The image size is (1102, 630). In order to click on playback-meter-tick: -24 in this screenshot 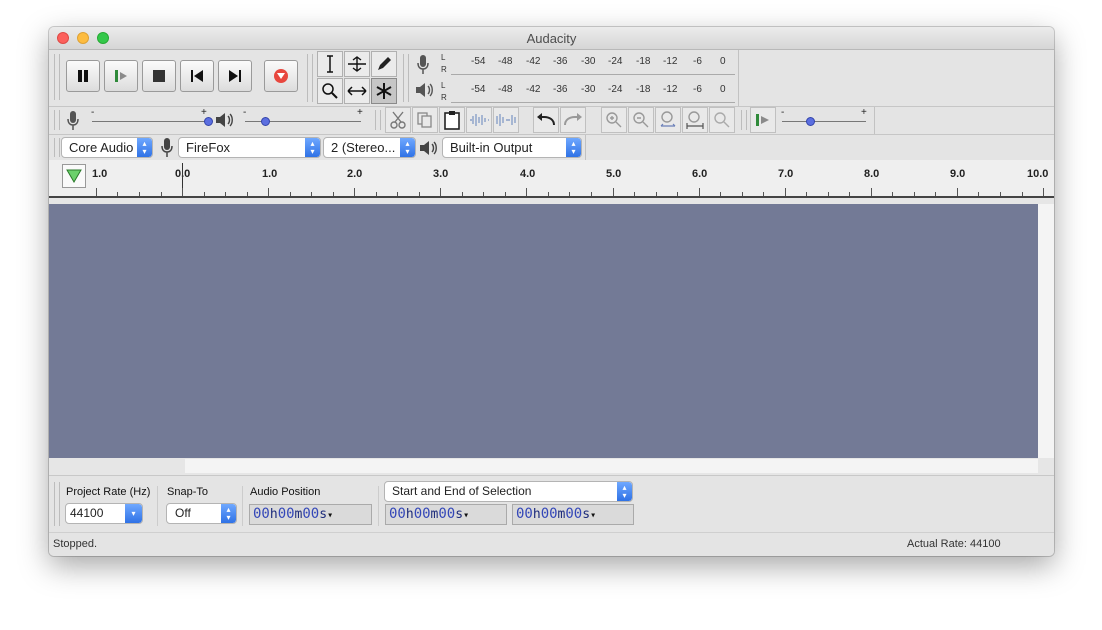, I will do `click(615, 89)`.